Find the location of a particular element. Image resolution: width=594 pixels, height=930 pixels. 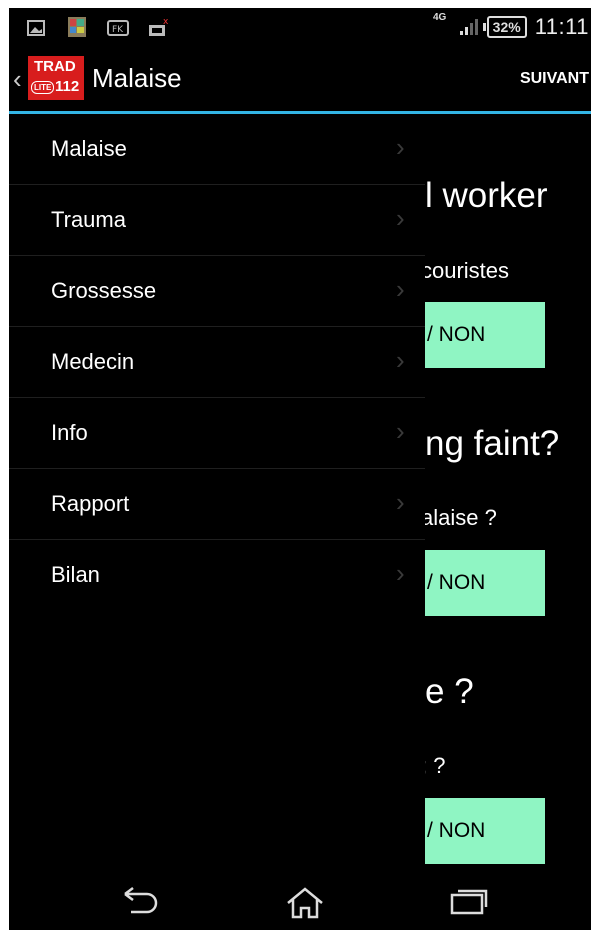

drawer-item-rapport: Rapport › is located at coordinates (217, 504).